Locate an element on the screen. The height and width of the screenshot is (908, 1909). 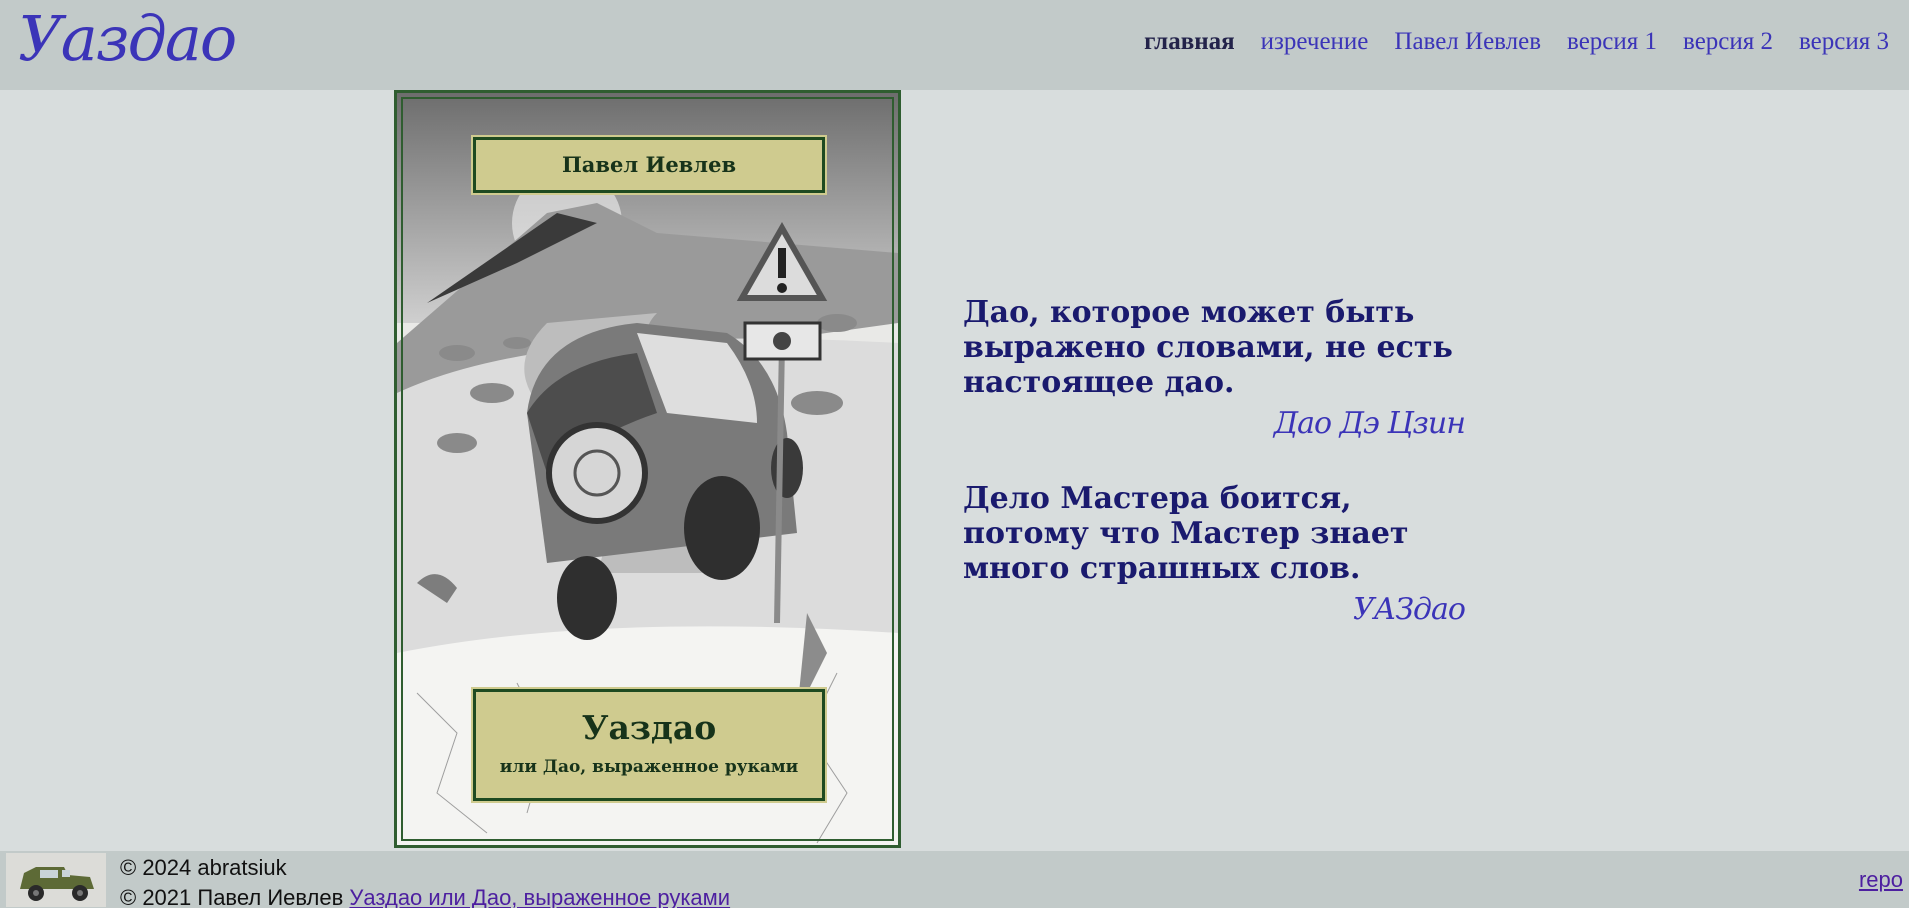
cover-title: Уаздао is located at coordinates (649, 727).